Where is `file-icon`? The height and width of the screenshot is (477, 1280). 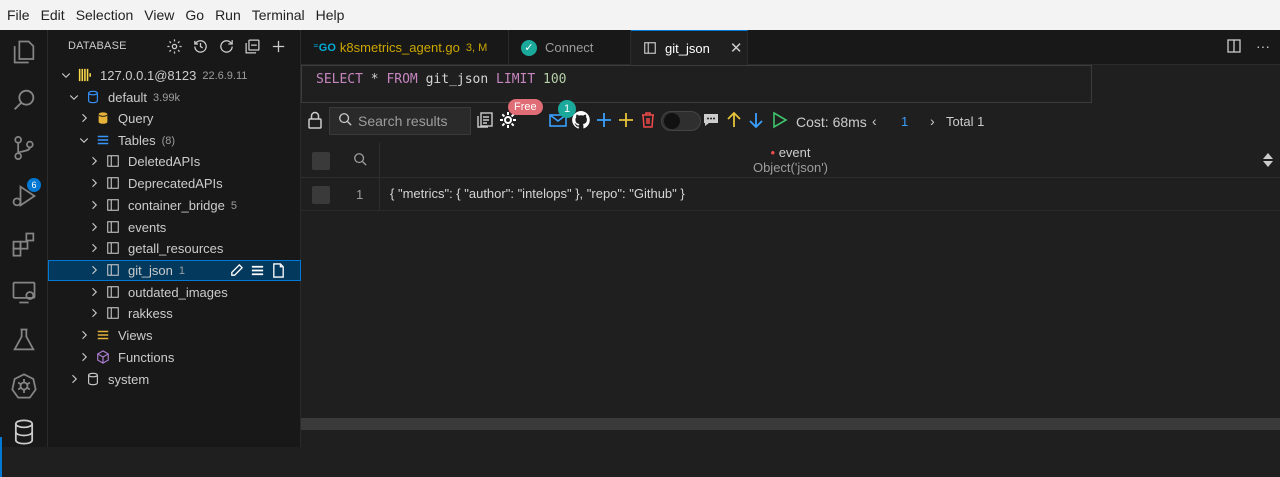
file-icon is located at coordinates (278, 272).